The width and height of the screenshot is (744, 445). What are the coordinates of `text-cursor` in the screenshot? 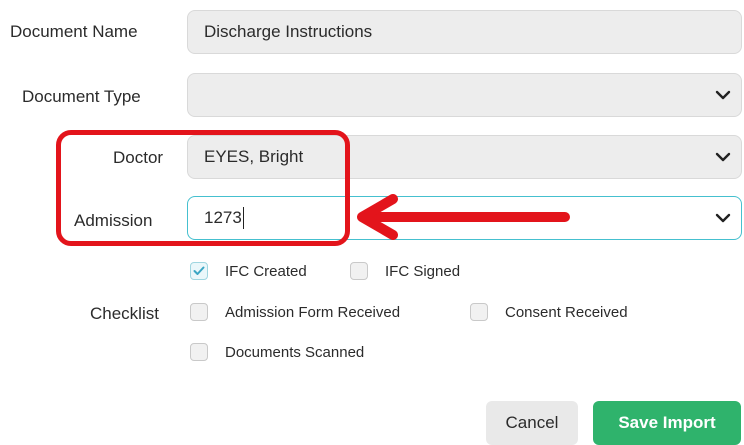 It's located at (243, 218).